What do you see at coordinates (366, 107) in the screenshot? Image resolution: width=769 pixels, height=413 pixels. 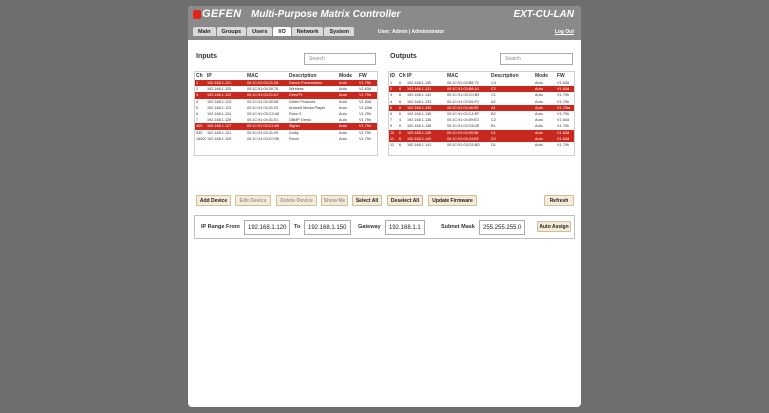 I see `cell-fw: V1.63ta` at bounding box center [366, 107].